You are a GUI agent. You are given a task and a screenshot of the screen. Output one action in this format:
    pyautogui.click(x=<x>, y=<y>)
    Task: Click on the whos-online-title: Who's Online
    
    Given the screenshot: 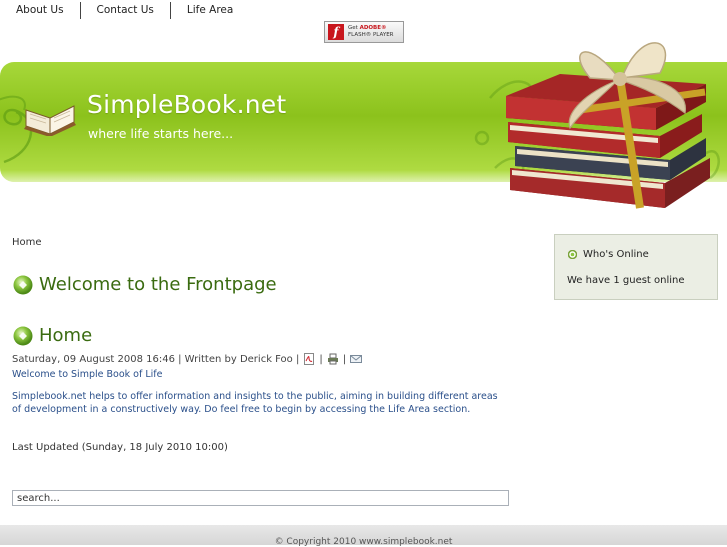 What is the action you would take?
    pyautogui.click(x=608, y=254)
    